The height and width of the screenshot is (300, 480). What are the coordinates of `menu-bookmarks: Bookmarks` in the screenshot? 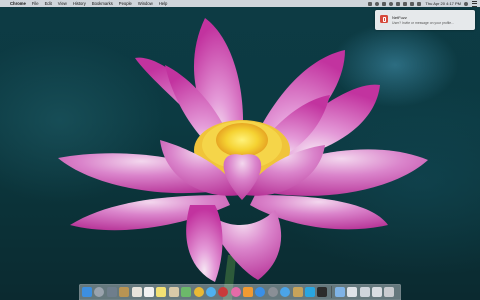 It's located at (102, 3).